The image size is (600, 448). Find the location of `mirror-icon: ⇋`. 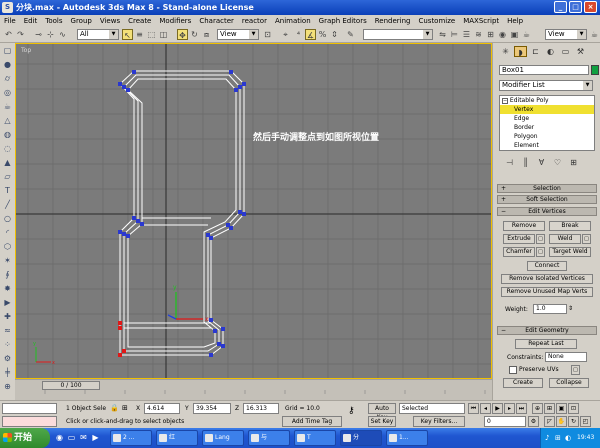

mirror-icon: ⇋ is located at coordinates (442, 34).